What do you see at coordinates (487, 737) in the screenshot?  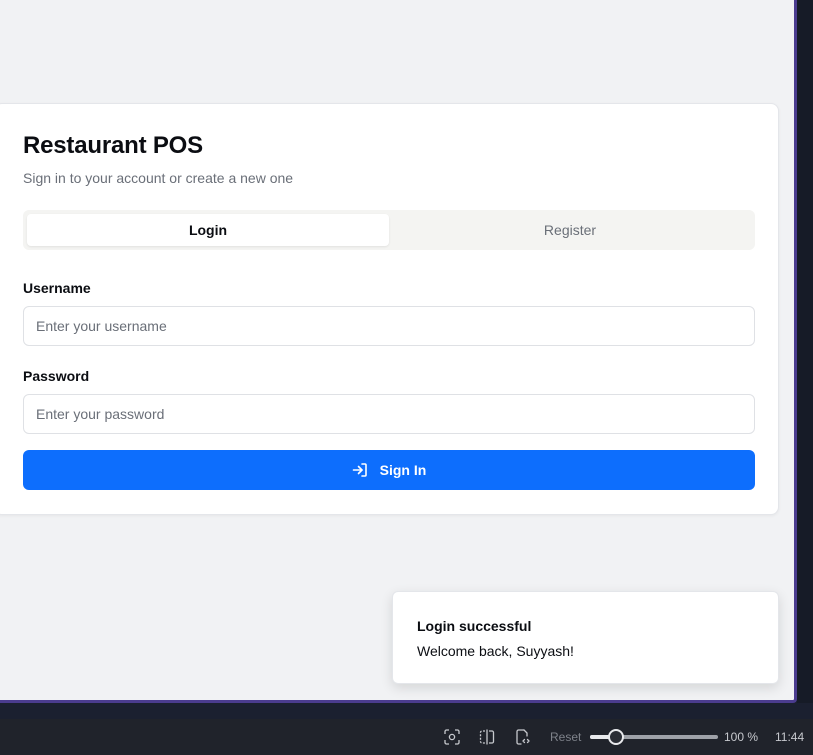 I see `split-view-icon` at bounding box center [487, 737].